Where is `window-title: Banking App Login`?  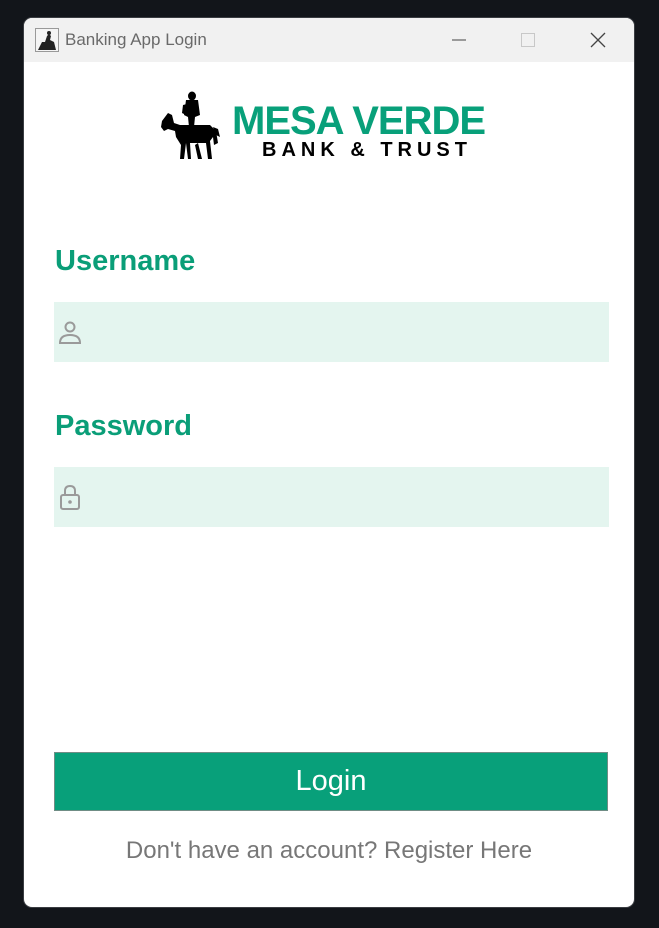
window-title: Banking App Login is located at coordinates (136, 39).